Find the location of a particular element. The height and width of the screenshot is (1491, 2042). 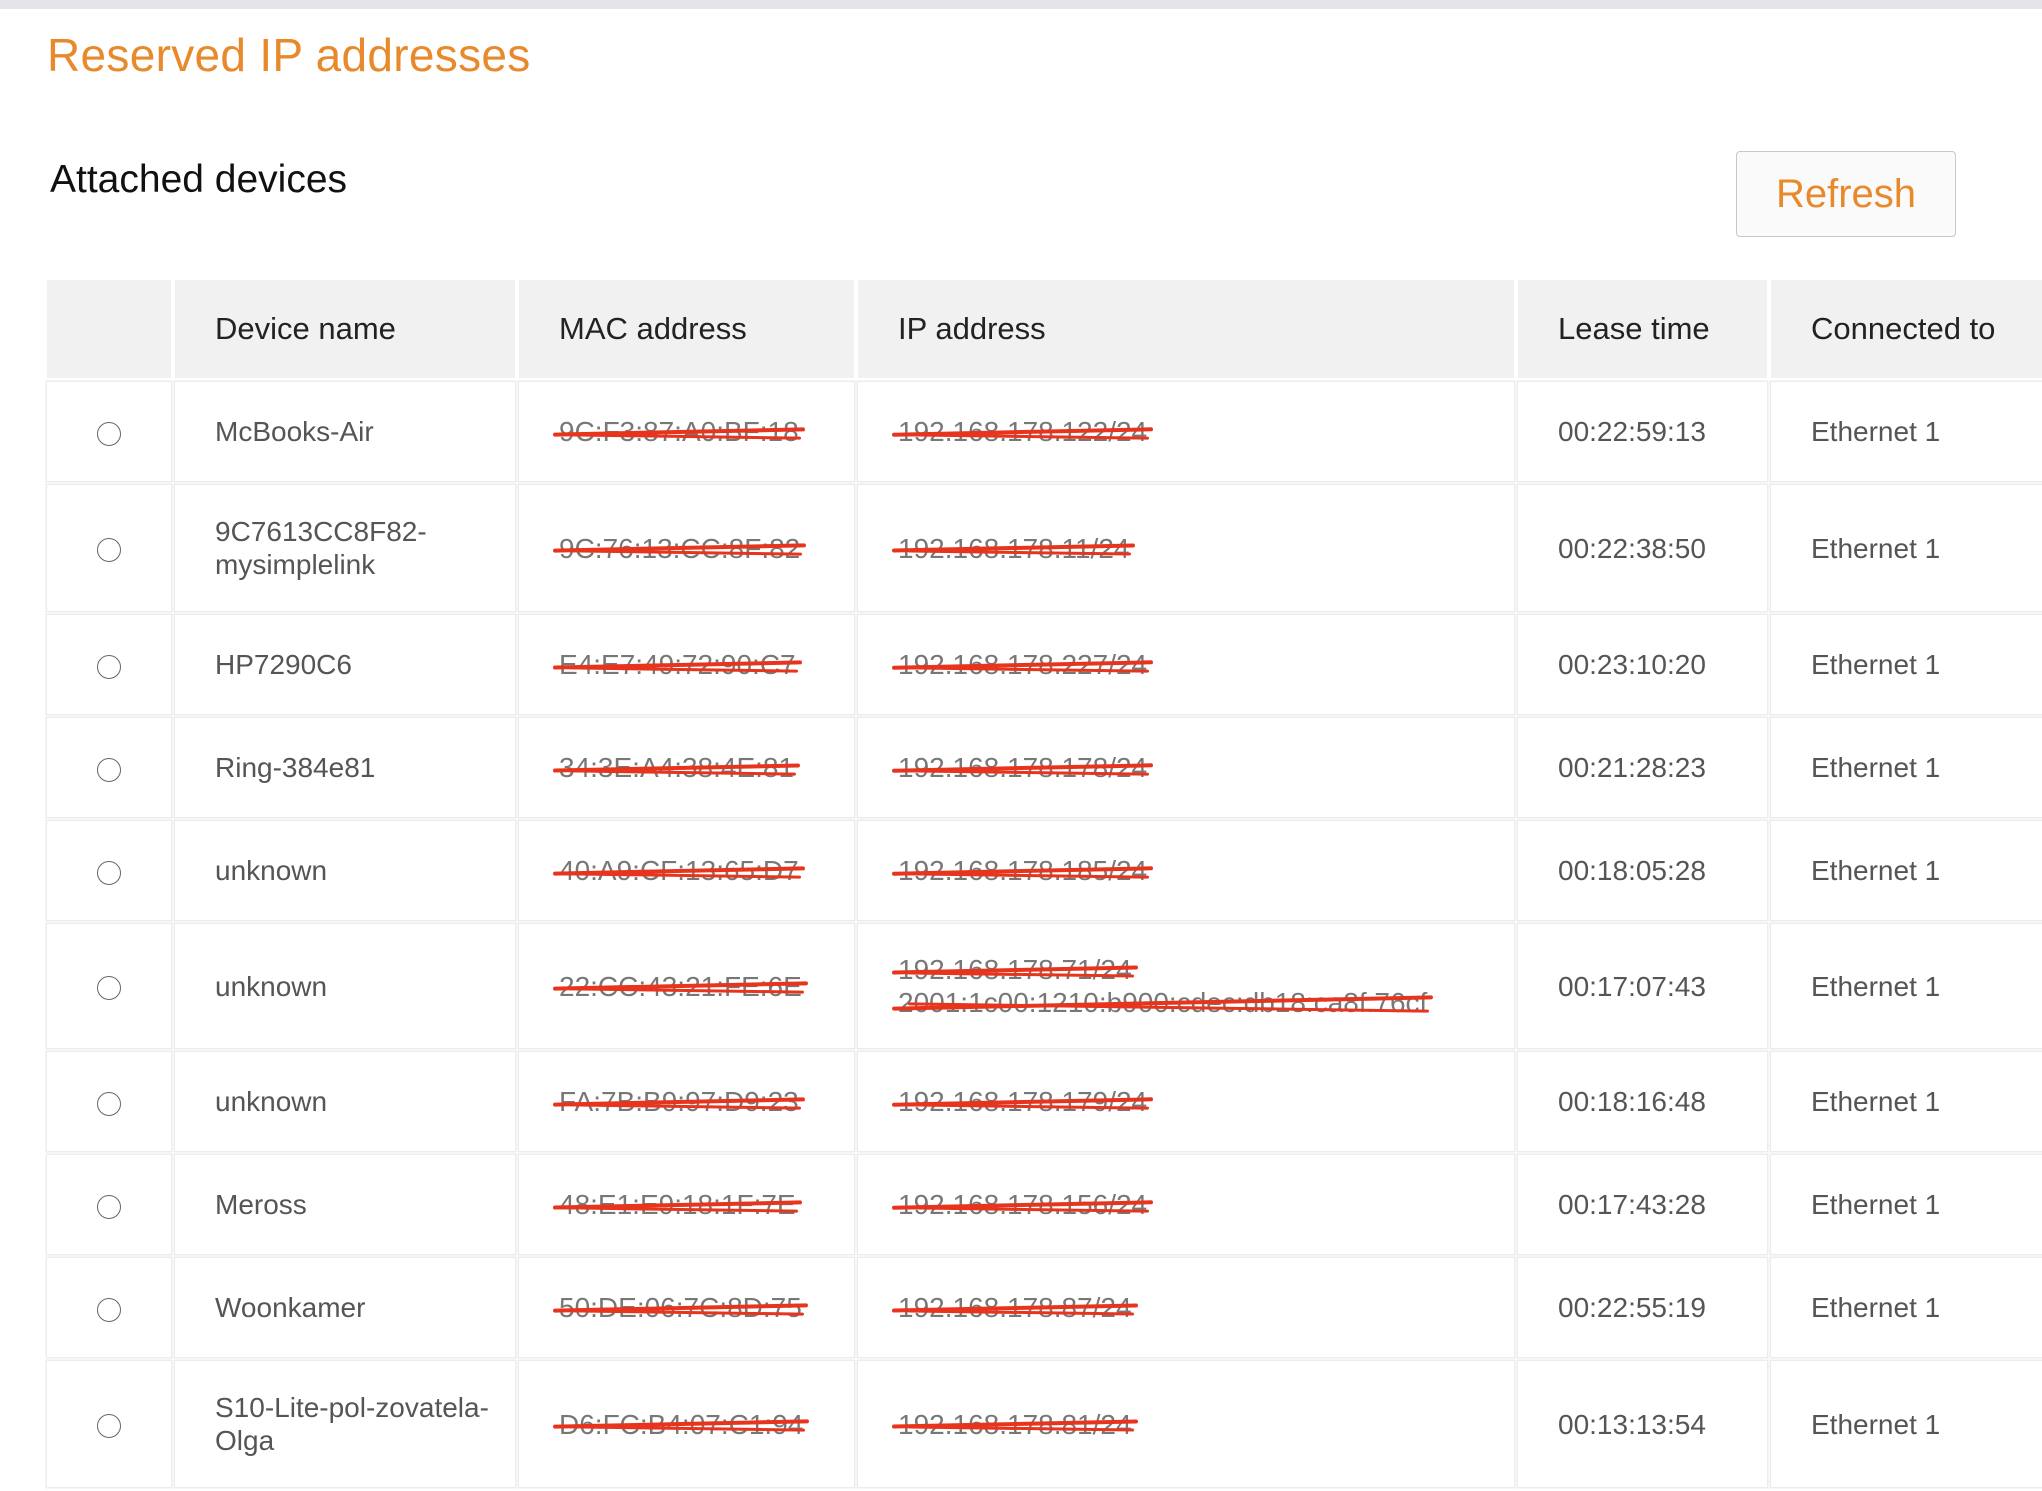

redacted-ipv6: 2001:1c00:1210:b900:cdec:db18:ca8f:76cf is located at coordinates (1163, 1002).